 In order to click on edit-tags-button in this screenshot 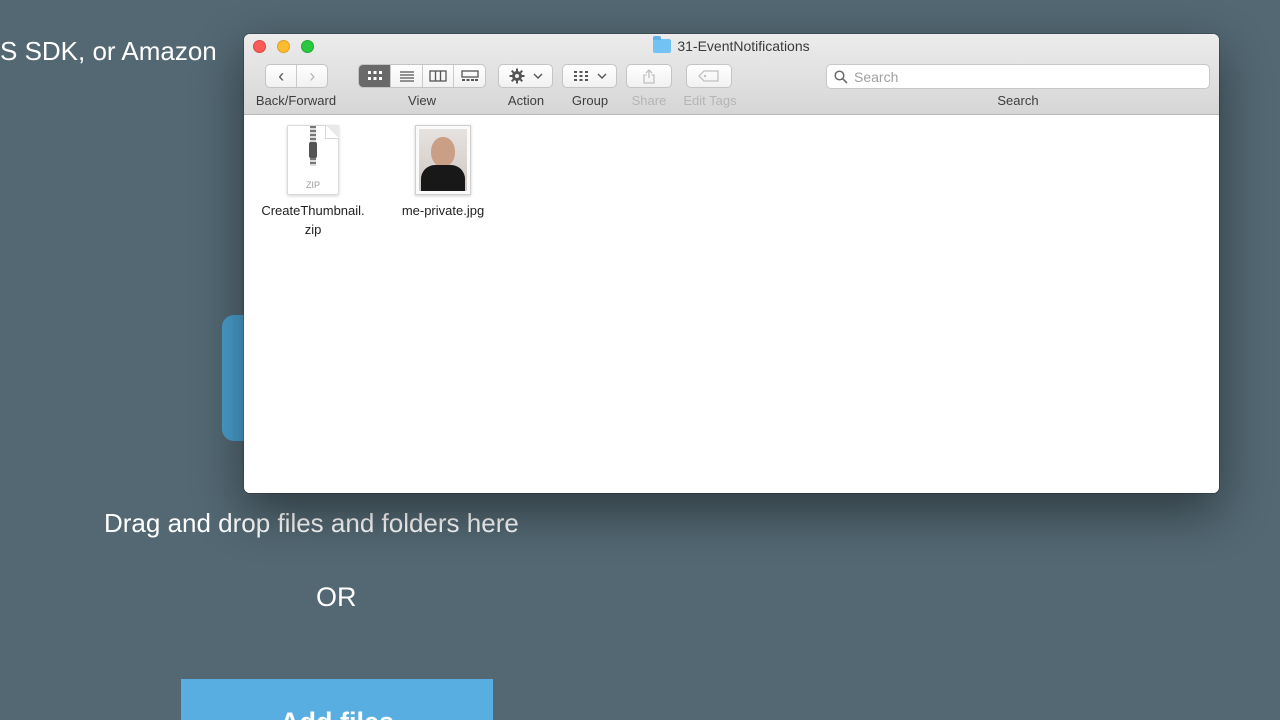, I will do `click(709, 76)`.